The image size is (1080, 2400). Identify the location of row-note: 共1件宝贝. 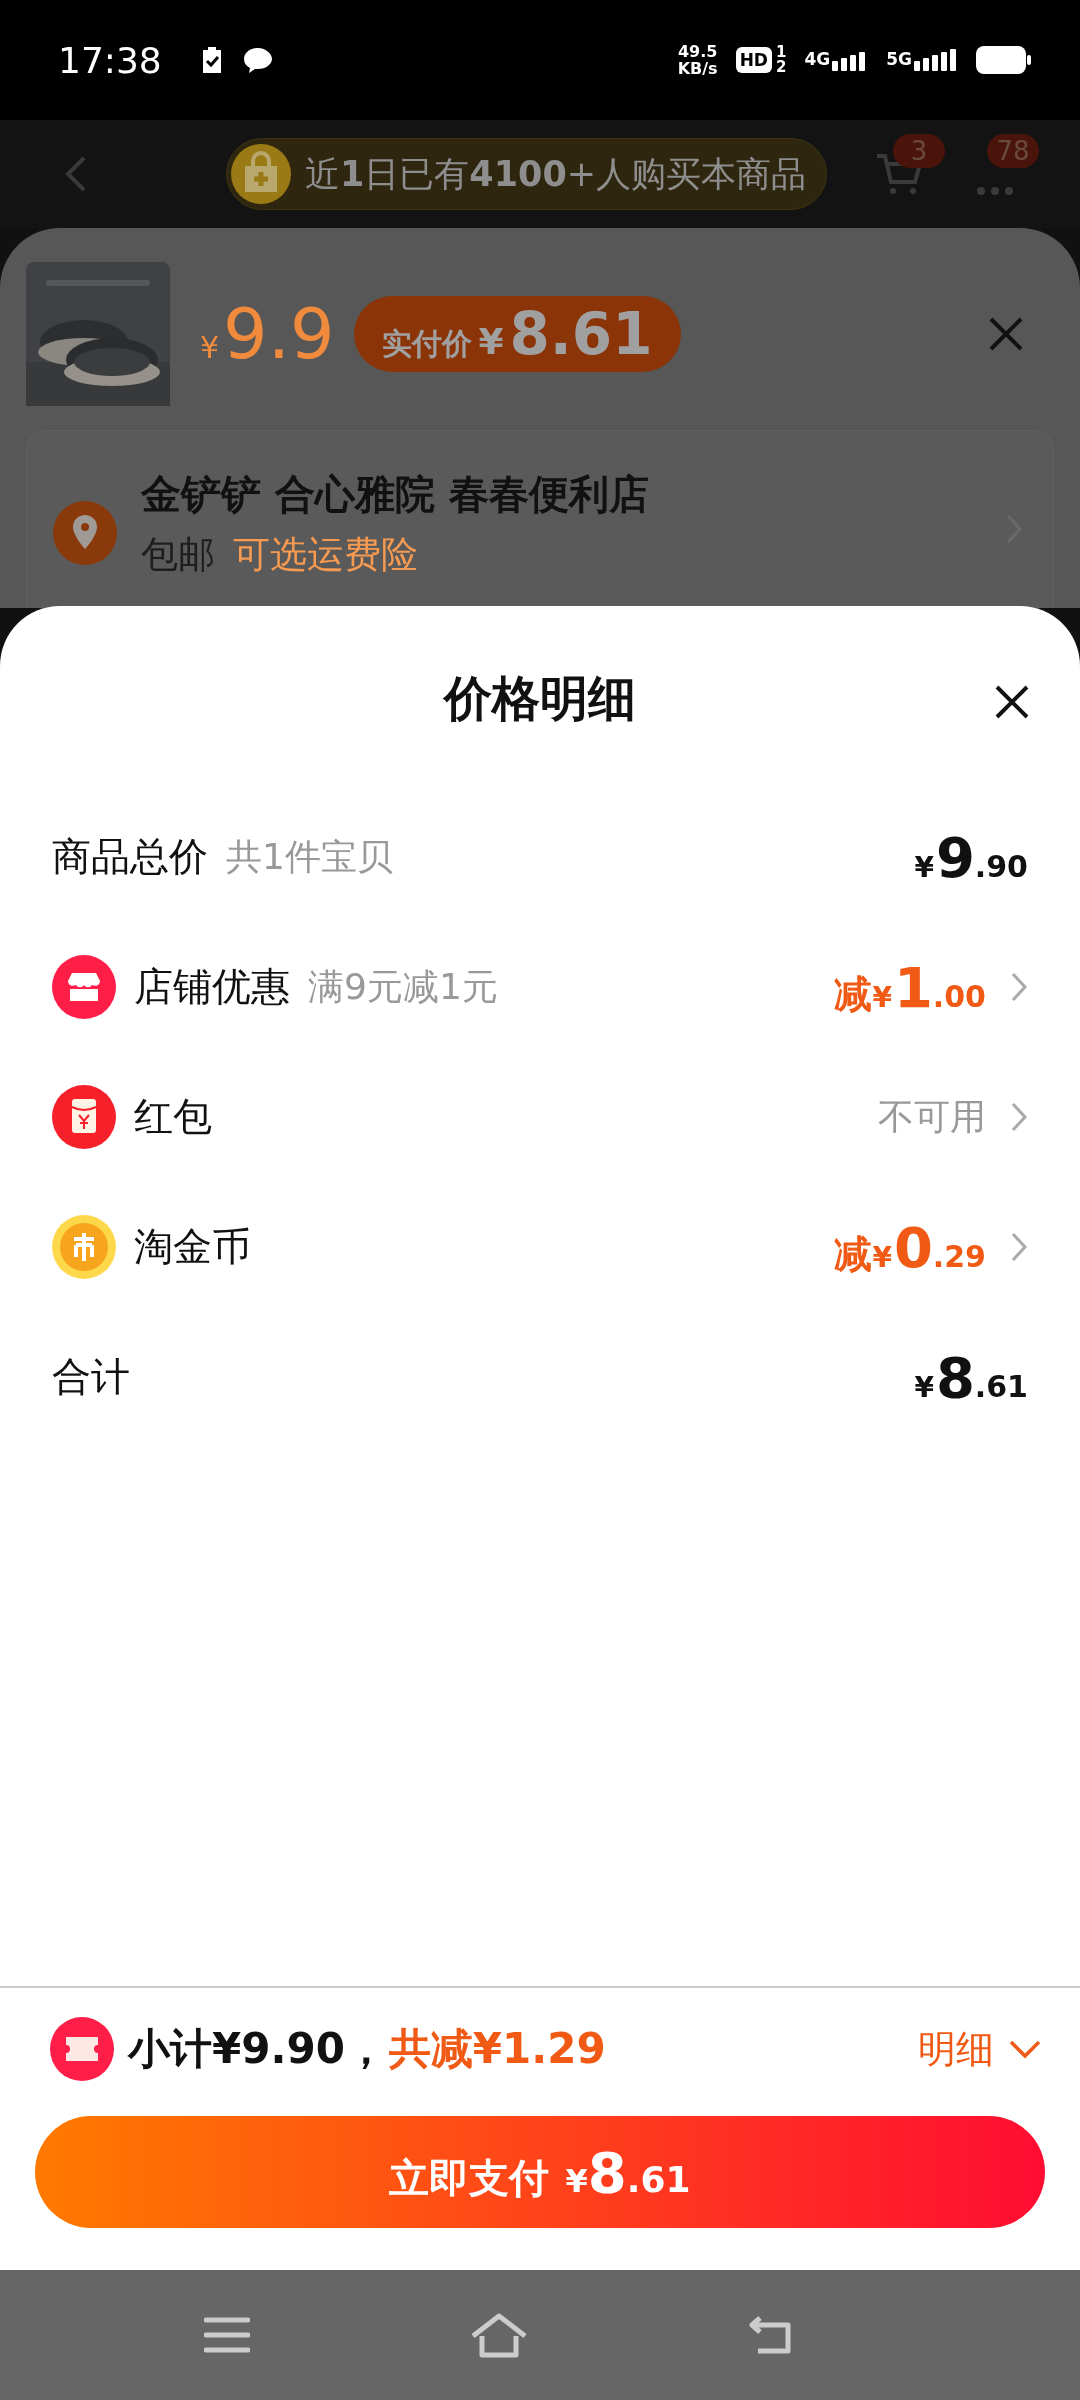
(309, 856).